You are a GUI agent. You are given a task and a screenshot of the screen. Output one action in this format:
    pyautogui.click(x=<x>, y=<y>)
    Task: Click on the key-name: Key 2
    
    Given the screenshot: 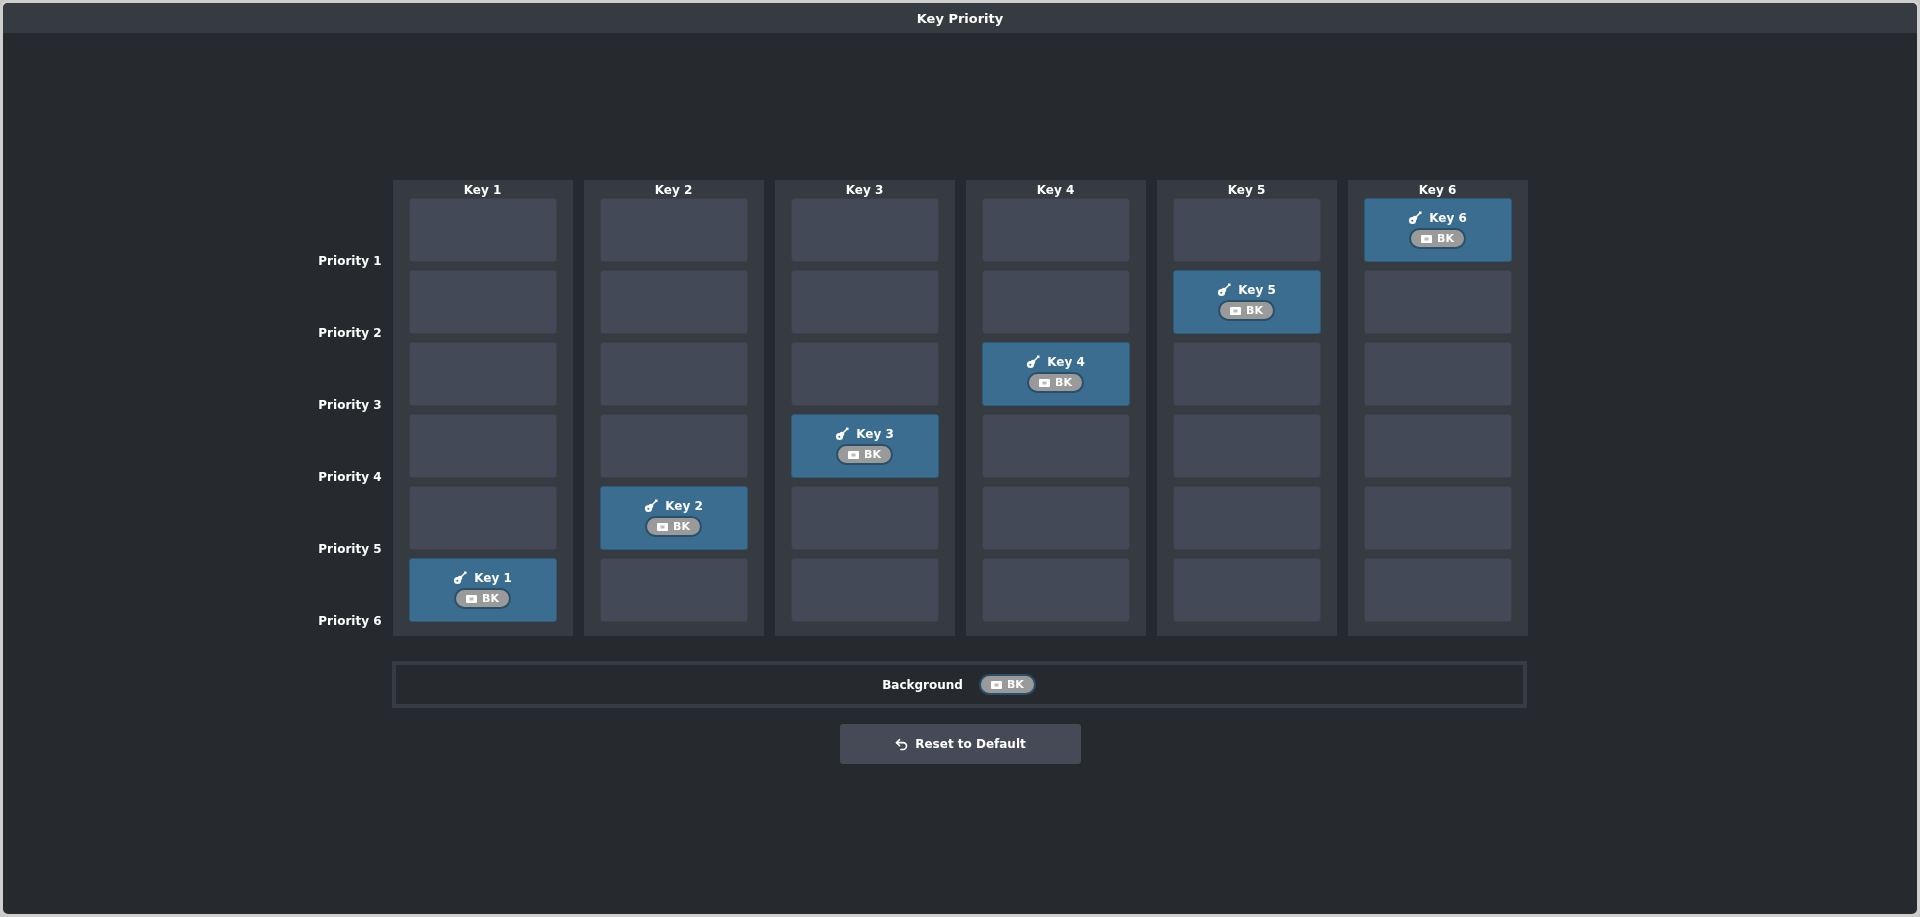 What is the action you would take?
    pyautogui.click(x=684, y=506)
    